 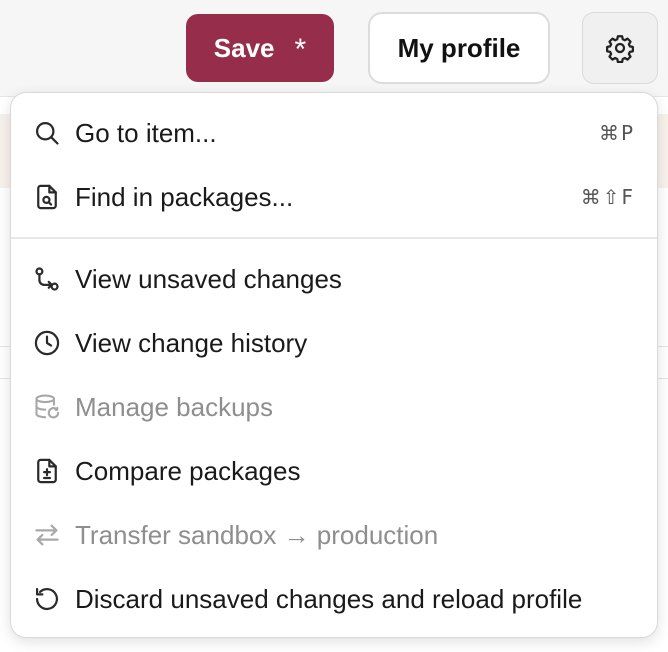 What do you see at coordinates (334, 238) in the screenshot?
I see `menu-divider` at bounding box center [334, 238].